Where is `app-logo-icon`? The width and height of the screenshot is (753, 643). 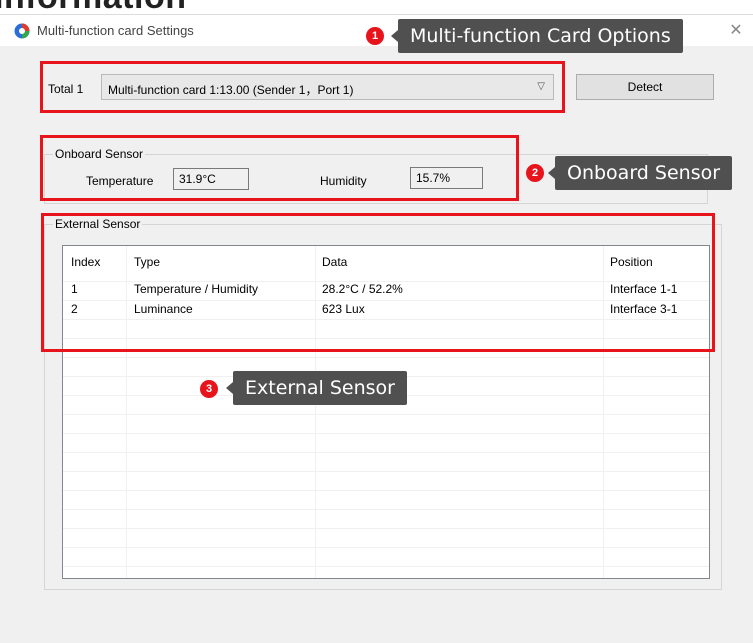 app-logo-icon is located at coordinates (22, 31).